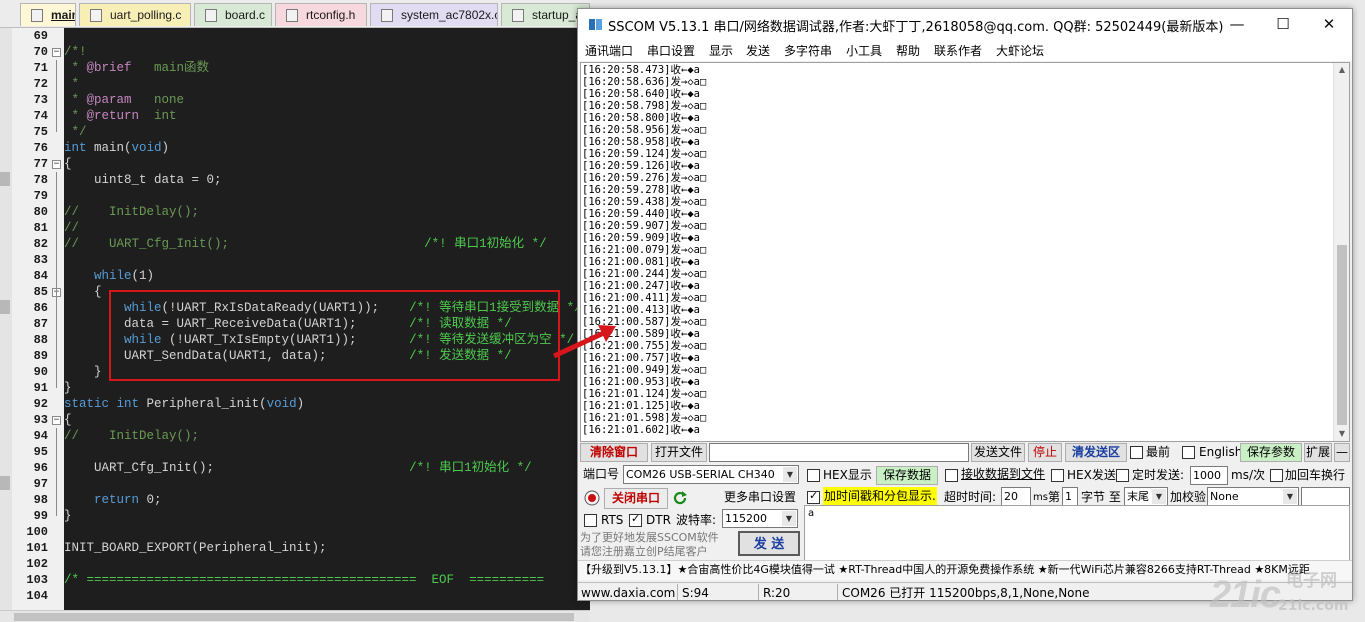 Image resolution: width=1365 pixels, height=622 pixels. I want to click on log-line: [16:20:59.126]收←◆a, so click(641, 166).